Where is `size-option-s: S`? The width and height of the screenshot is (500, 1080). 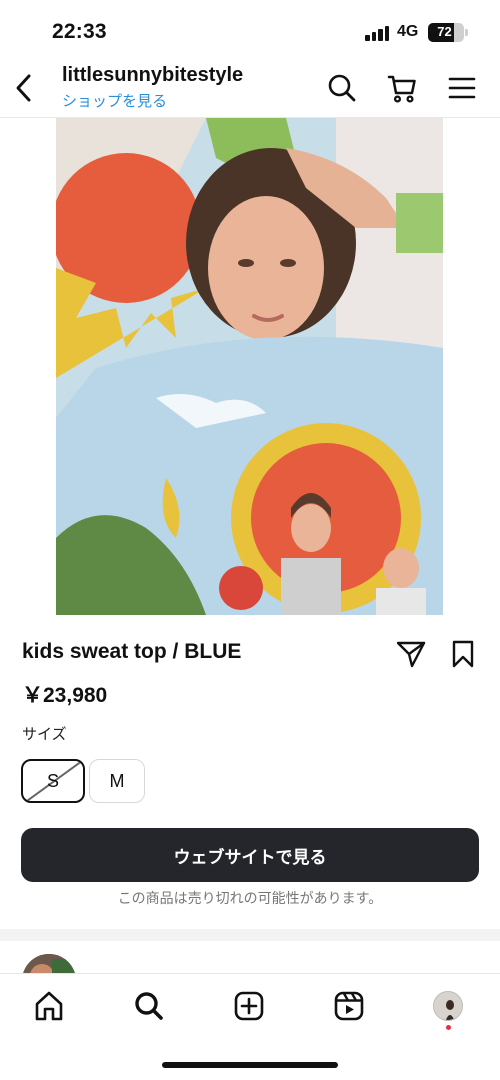 size-option-s: S is located at coordinates (53, 781).